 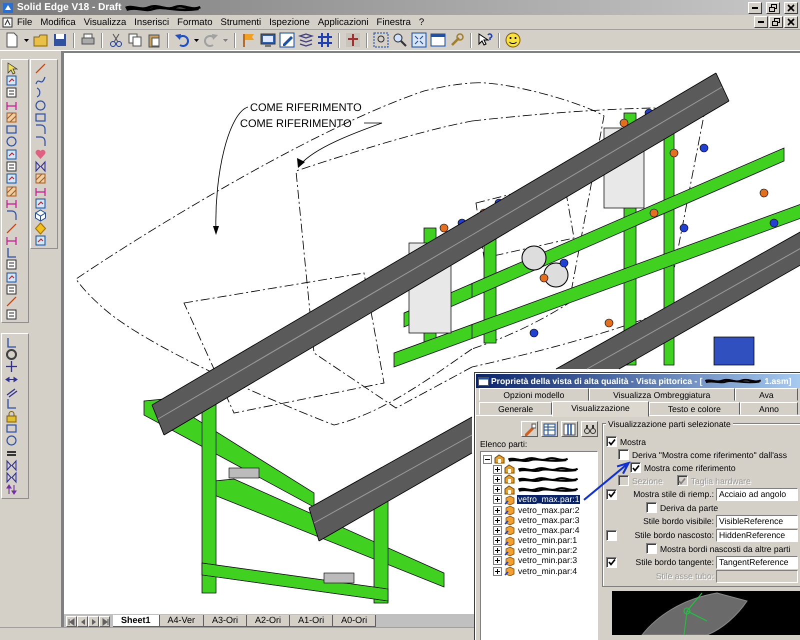 I want to click on zoom-area-icon, so click(x=381, y=40).